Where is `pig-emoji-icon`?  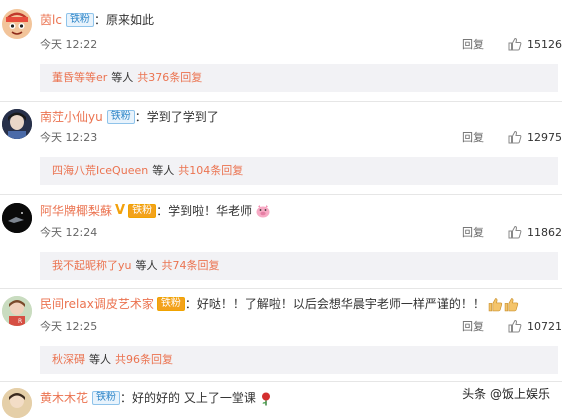
pig-emoji-icon is located at coordinates (263, 211).